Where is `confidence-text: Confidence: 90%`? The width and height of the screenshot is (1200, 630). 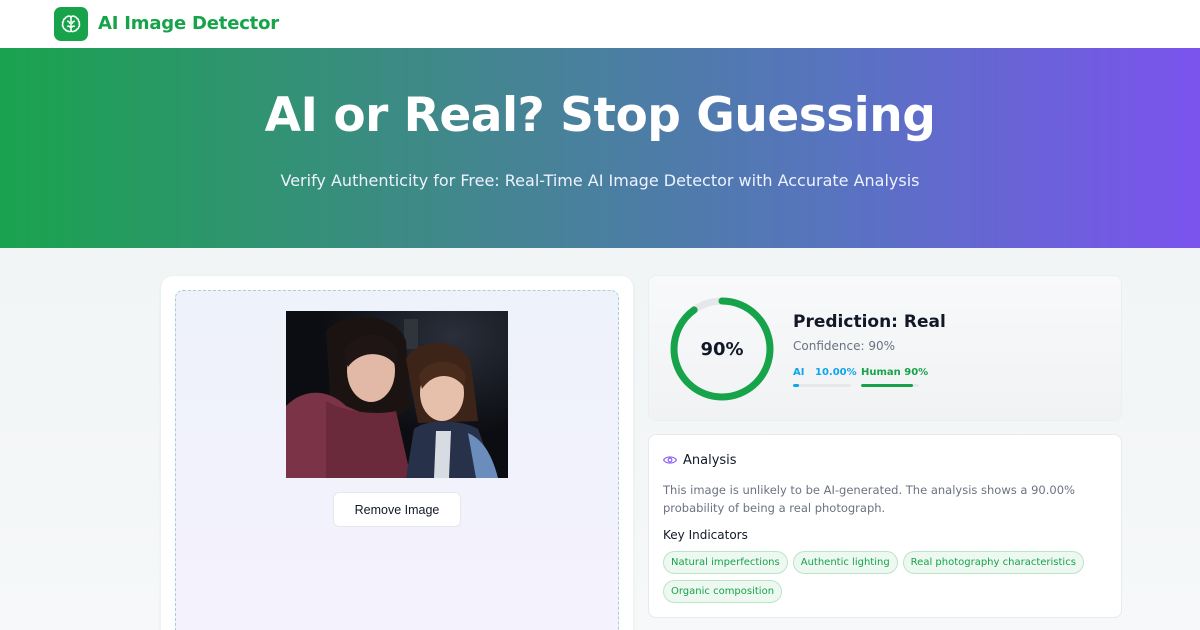 confidence-text: Confidence: 90% is located at coordinates (844, 346).